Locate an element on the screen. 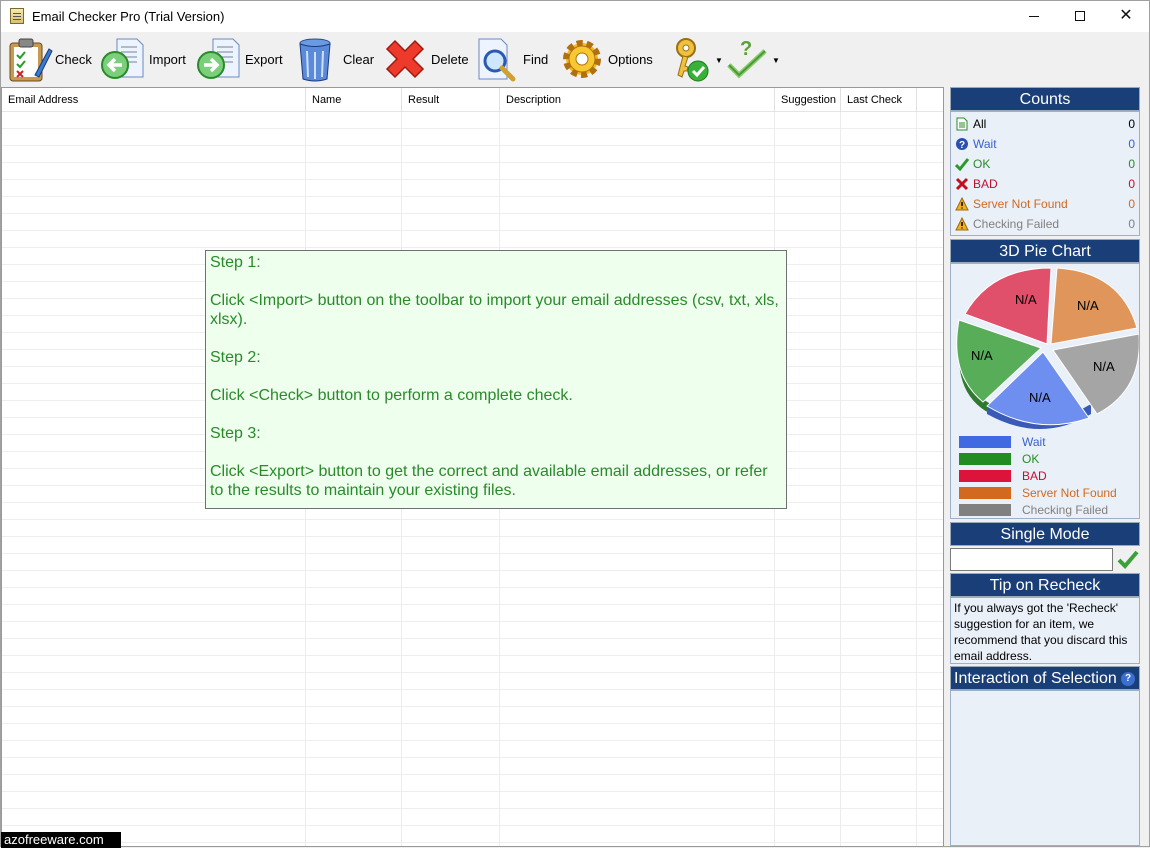  import-label: Import is located at coordinates (167, 59).